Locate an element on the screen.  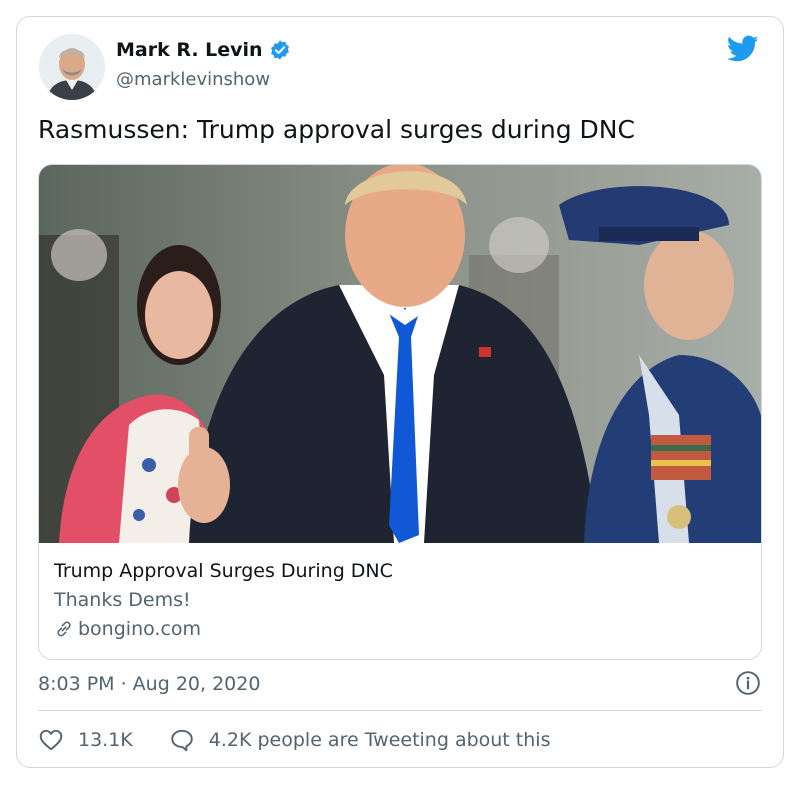
tweet-timestamp: 8:03 PM · Aug 20, 2020 is located at coordinates (149, 684).